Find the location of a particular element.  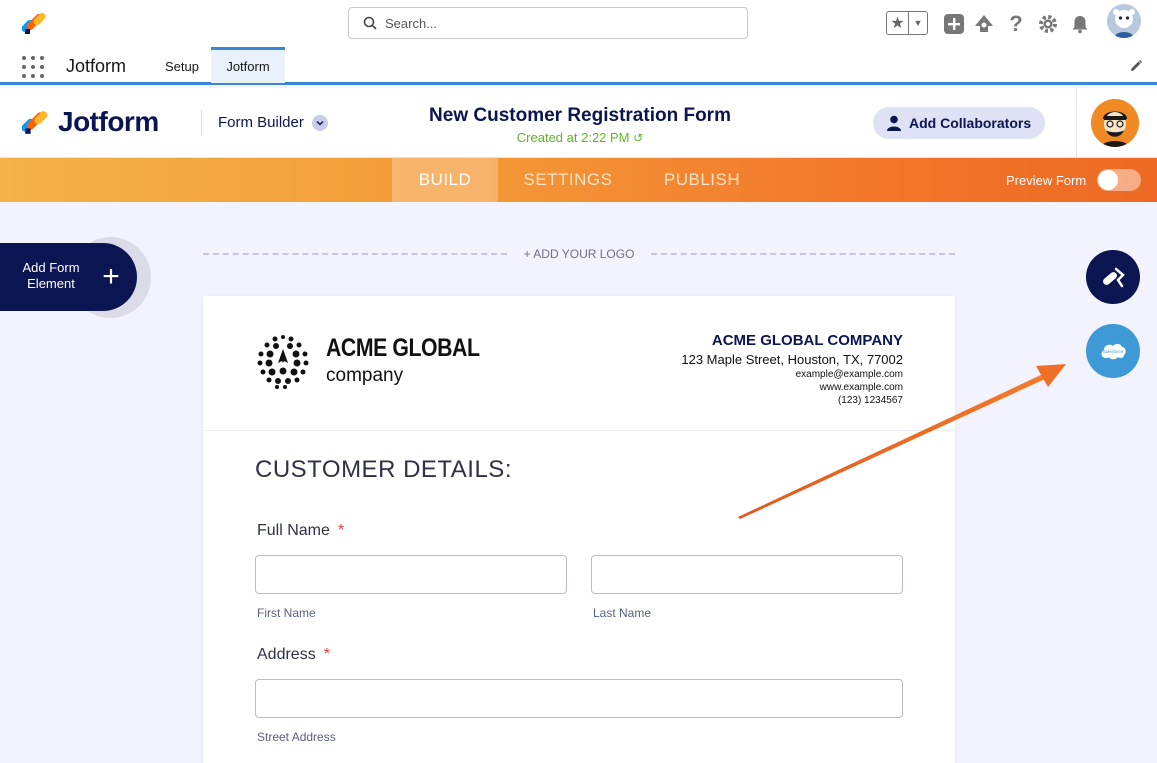

header-divider-right is located at coordinates (1076, 123).